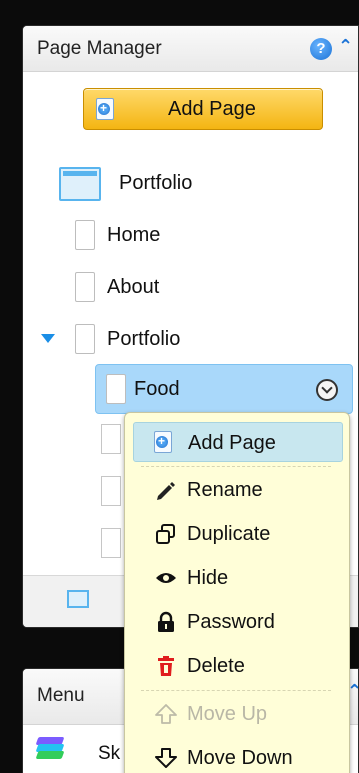 The width and height of the screenshot is (359, 773). Describe the element at coordinates (166, 758) in the screenshot. I see `arrow-down-icon` at that location.